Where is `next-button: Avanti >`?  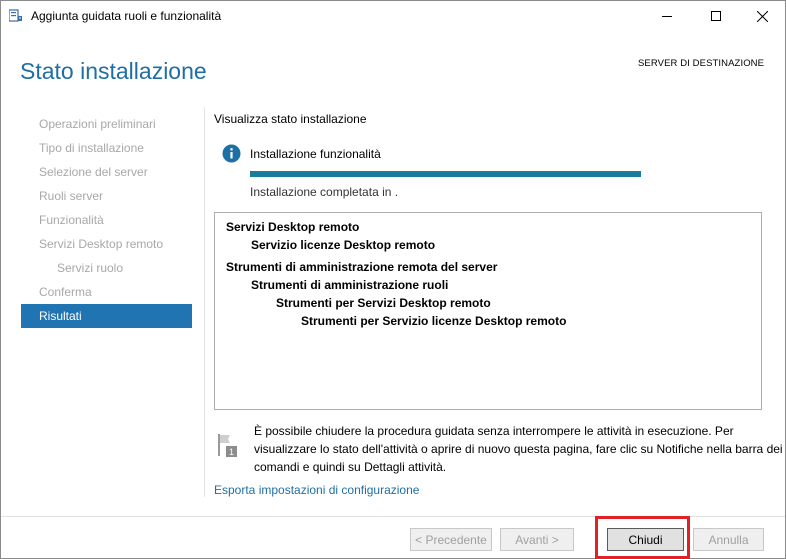 next-button: Avanti > is located at coordinates (537, 539).